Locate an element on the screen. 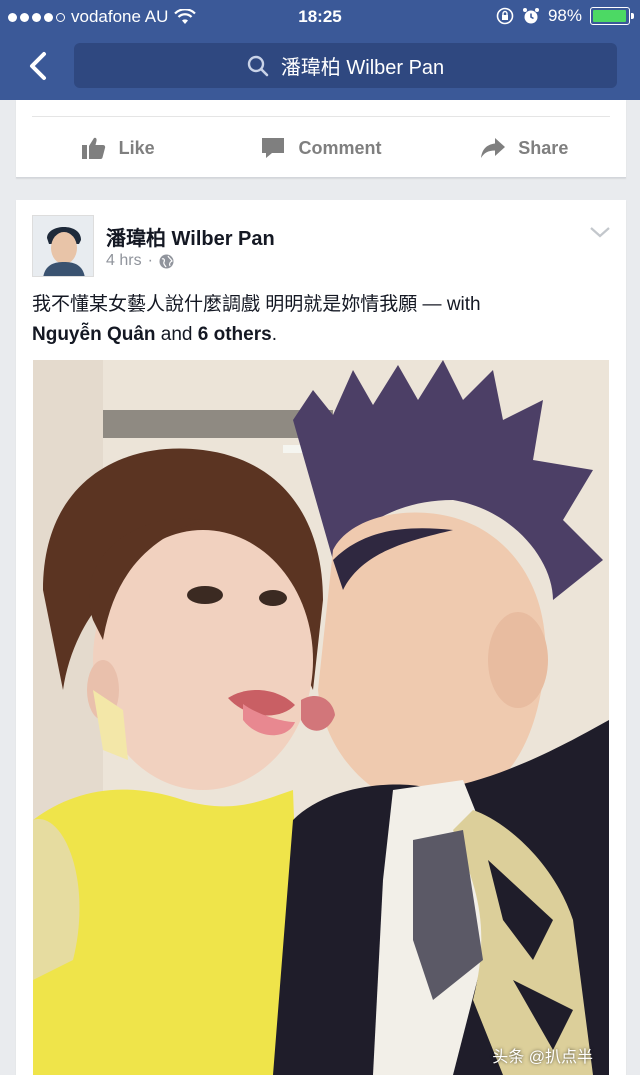 The image size is (640, 1075). share-icon is located at coordinates (493, 148).